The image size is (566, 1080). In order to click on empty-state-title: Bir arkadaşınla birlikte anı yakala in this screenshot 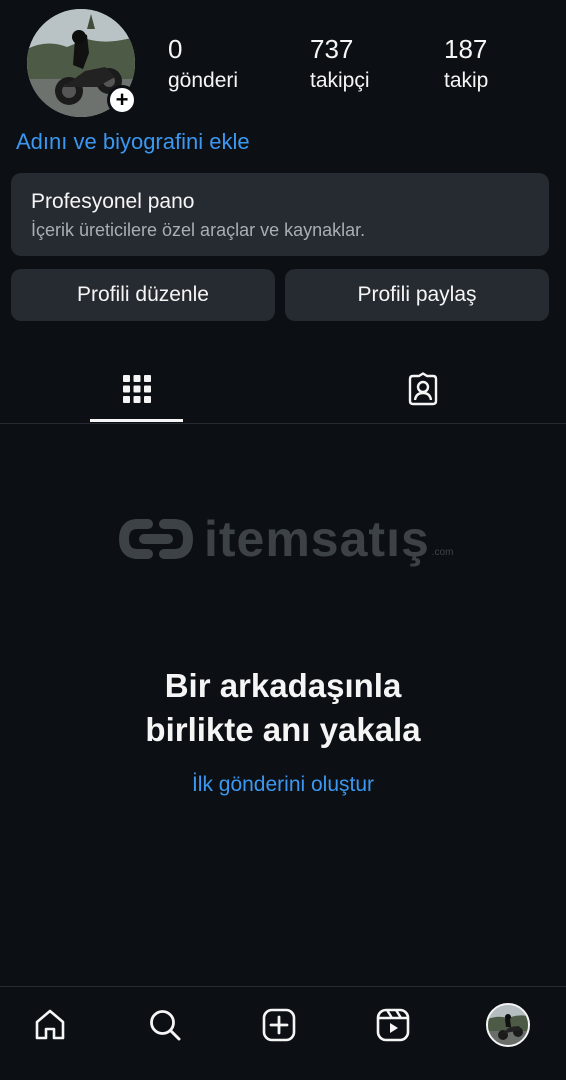, I will do `click(283, 708)`.